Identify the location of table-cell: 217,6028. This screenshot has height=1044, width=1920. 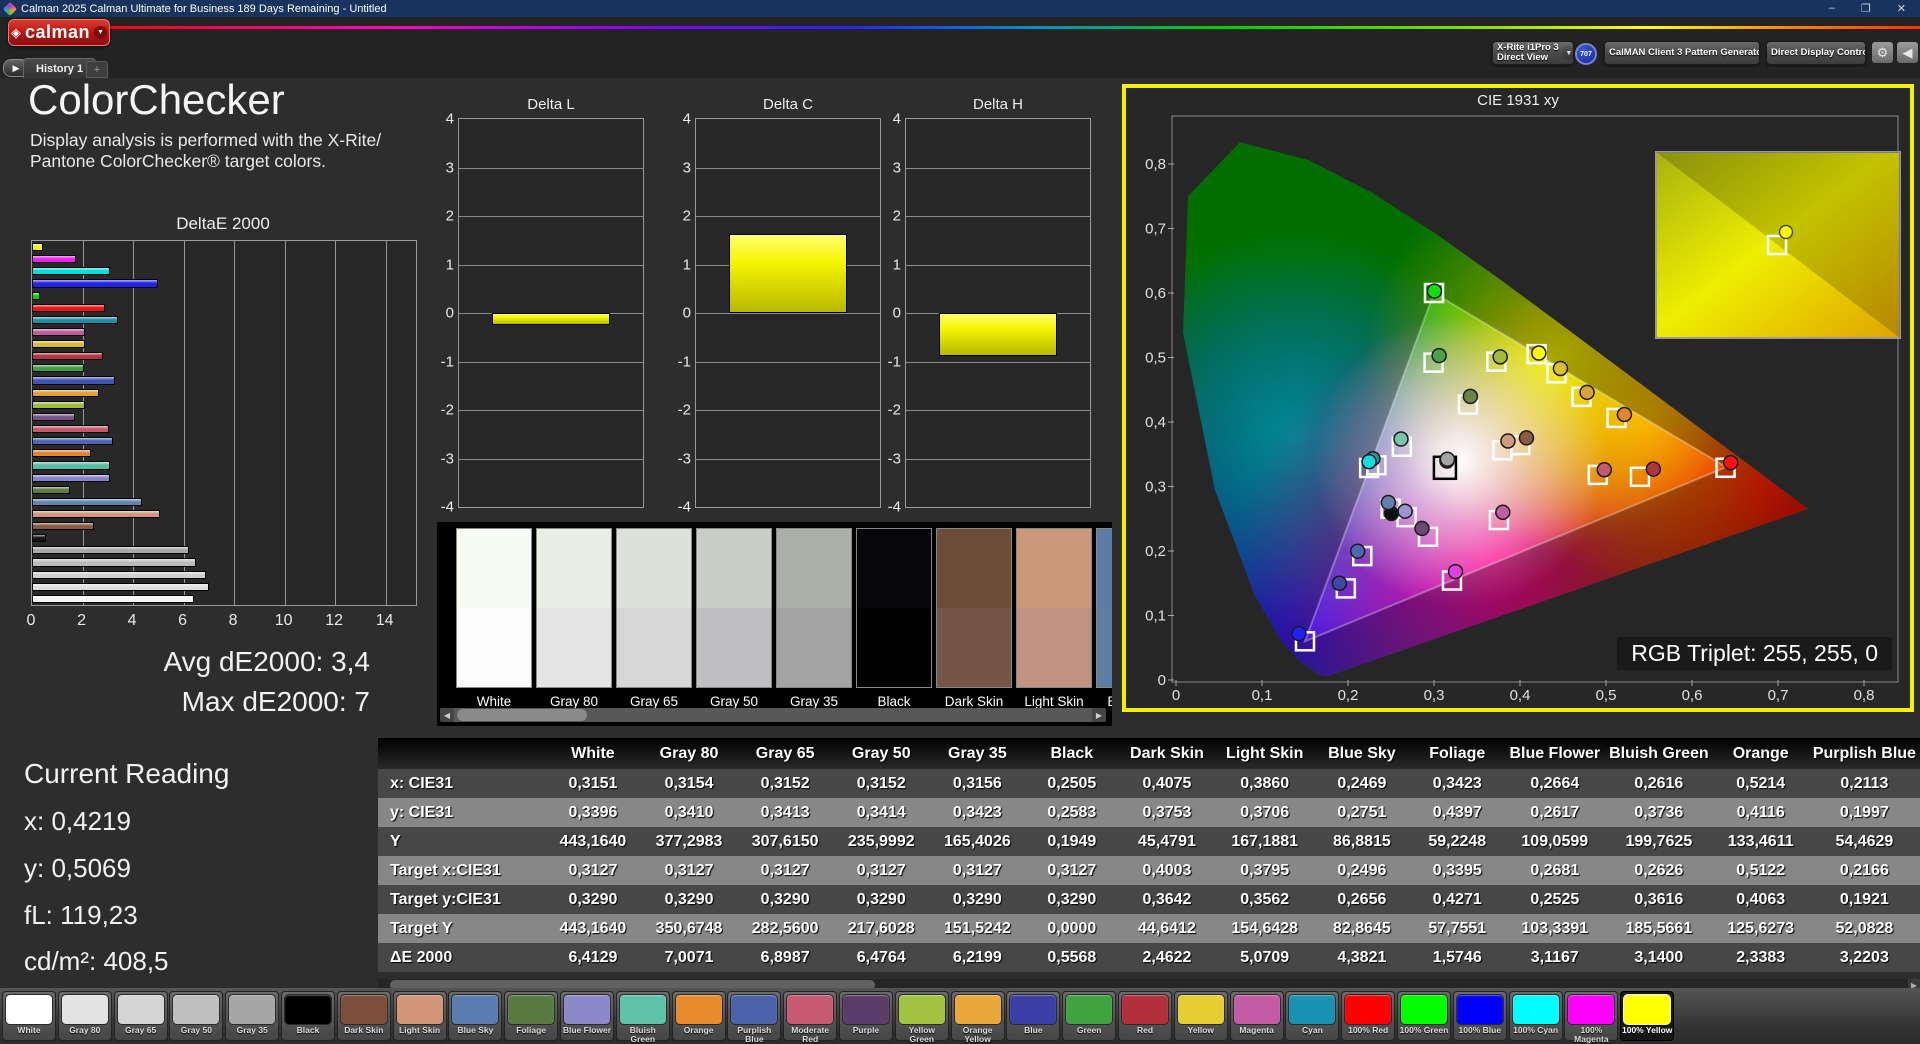
(881, 928).